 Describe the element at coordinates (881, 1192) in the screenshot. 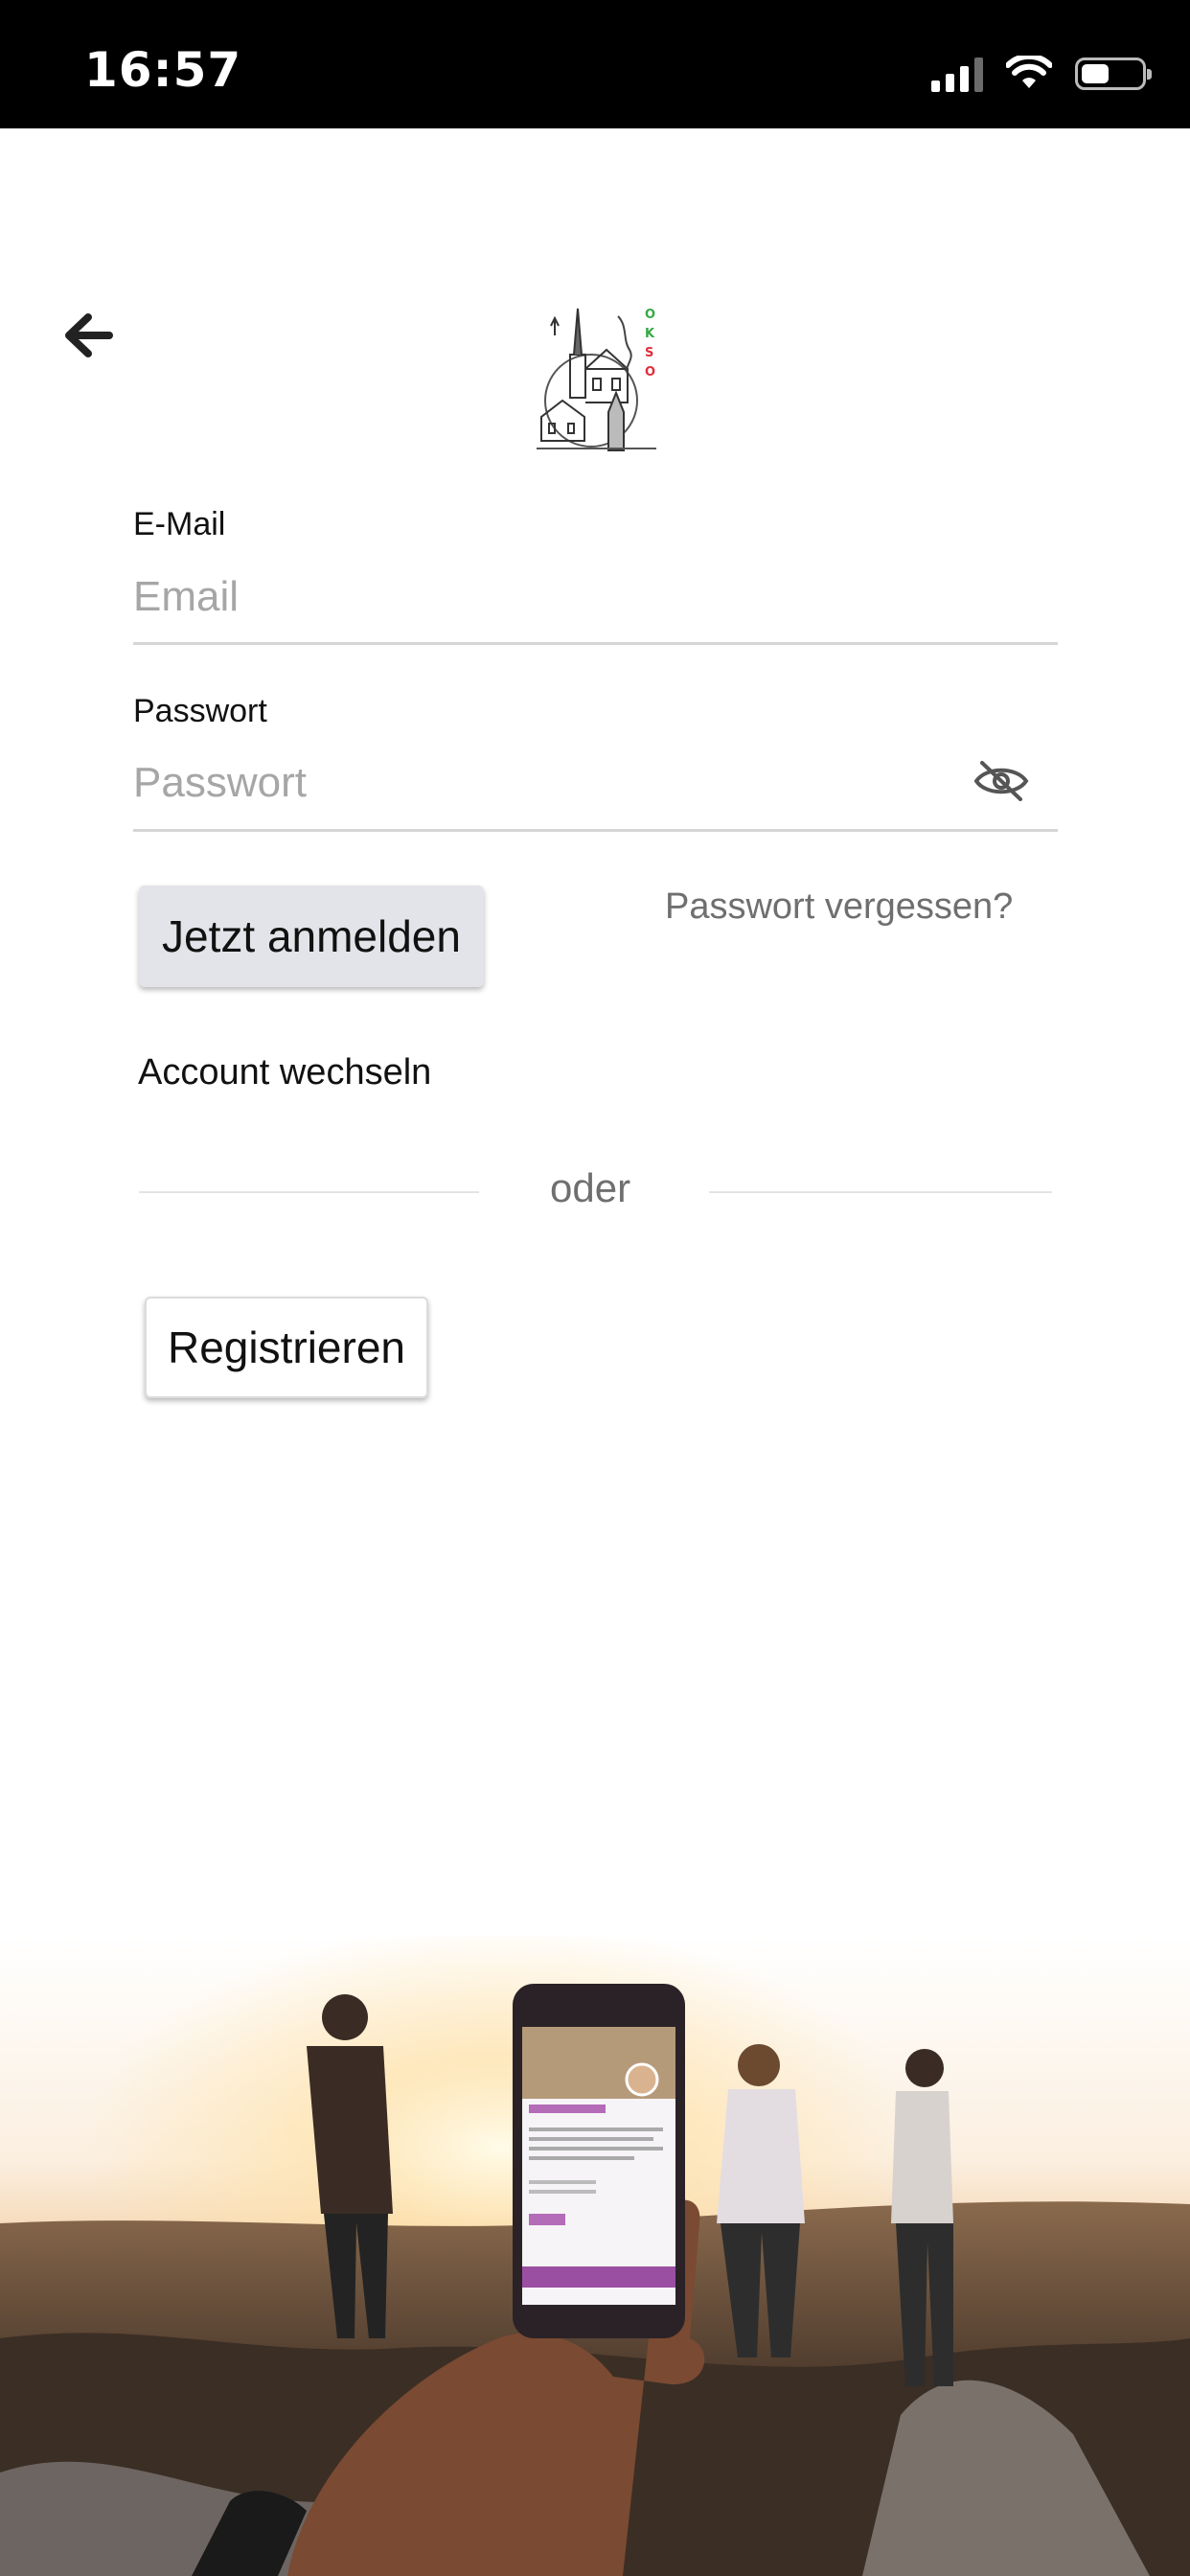

I see `divider-line-right` at that location.